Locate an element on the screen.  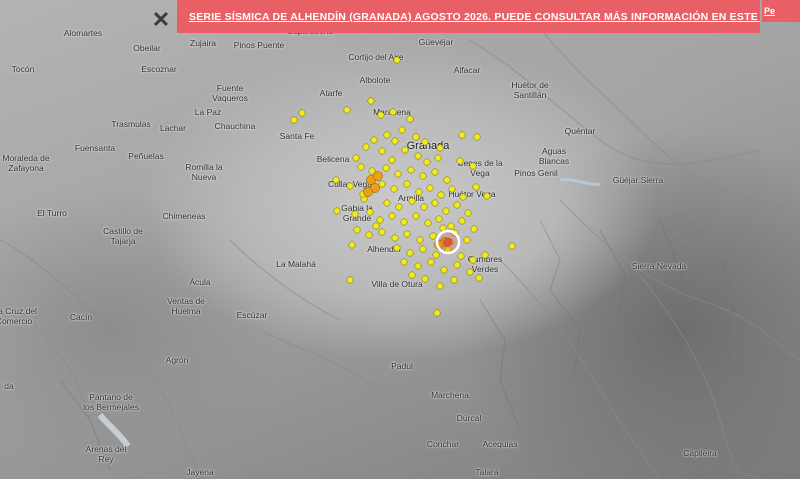
selected-earthquake-marker is located at coordinates (448, 242).